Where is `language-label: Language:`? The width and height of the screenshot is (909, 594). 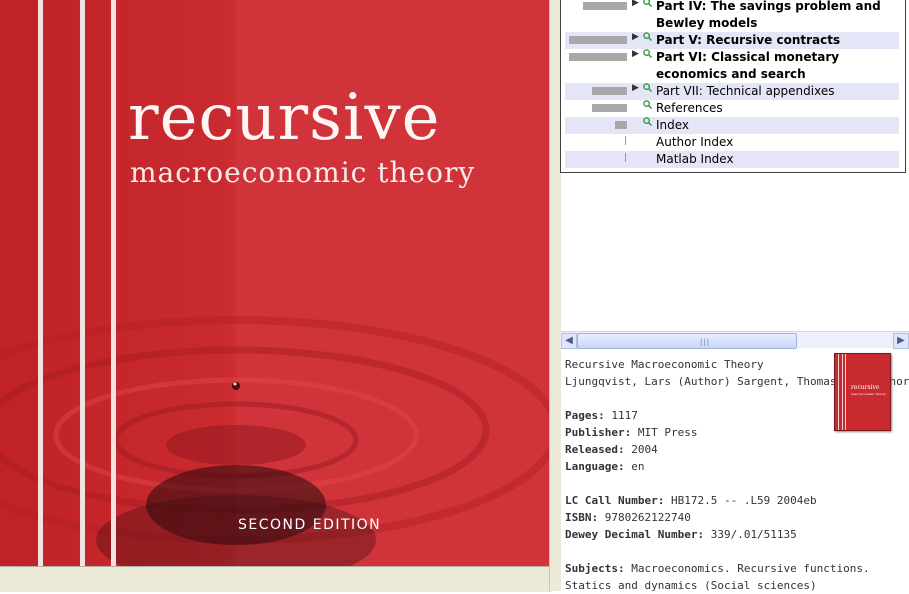 language-label: Language: is located at coordinates (595, 466).